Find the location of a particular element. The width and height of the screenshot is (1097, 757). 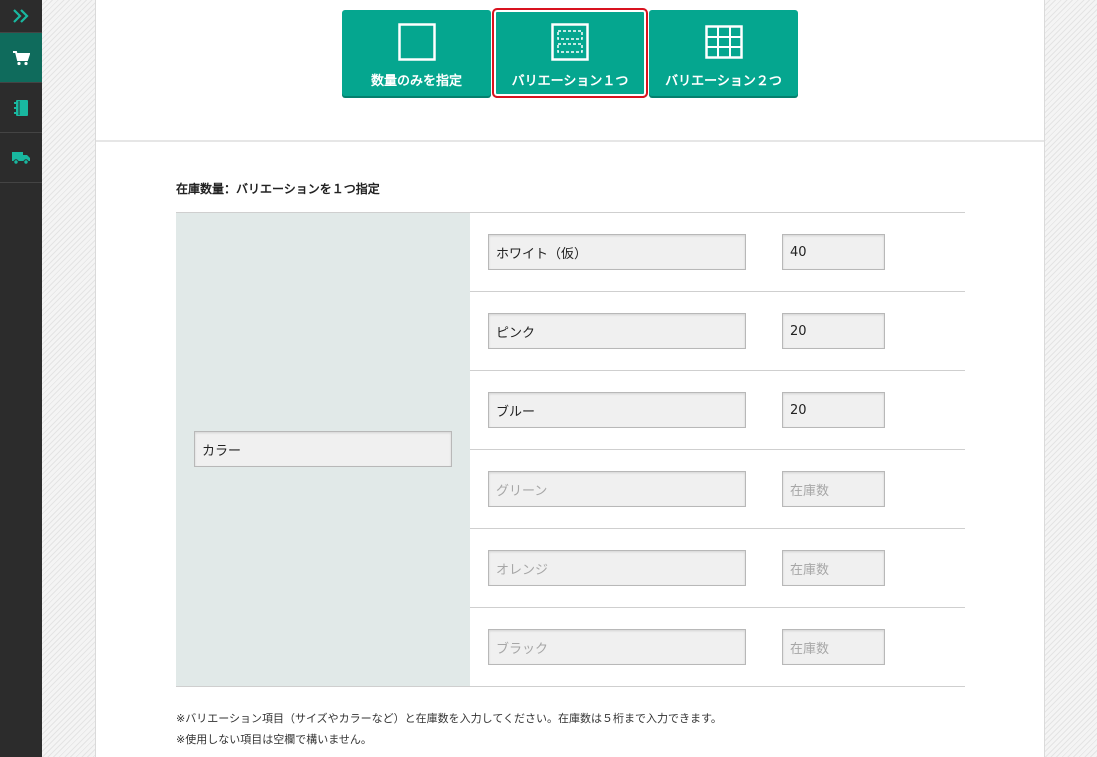

chevron-double-right-icon is located at coordinates (21, 16).